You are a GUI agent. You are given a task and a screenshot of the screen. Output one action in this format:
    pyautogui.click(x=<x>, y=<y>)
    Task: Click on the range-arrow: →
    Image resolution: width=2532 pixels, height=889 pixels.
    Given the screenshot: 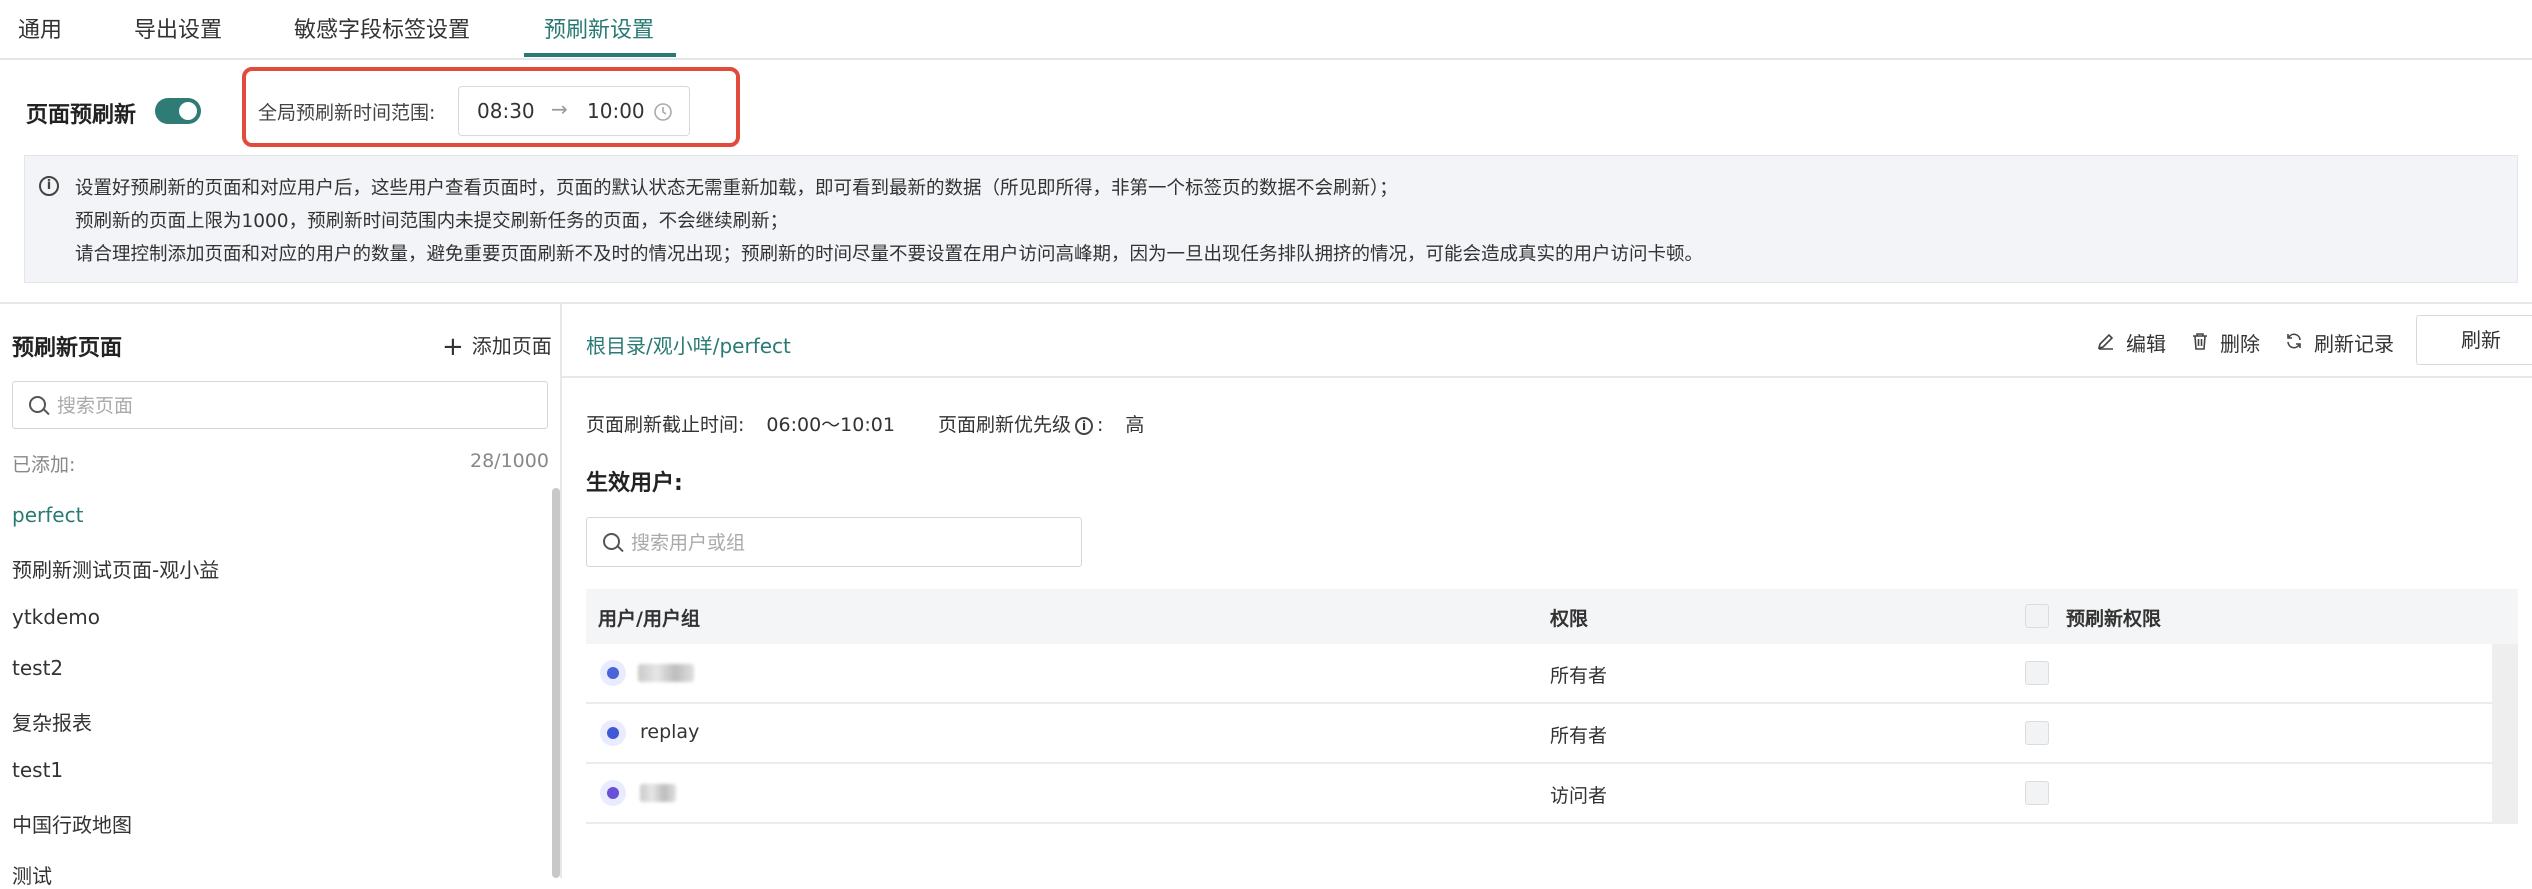 What is the action you would take?
    pyautogui.click(x=559, y=109)
    